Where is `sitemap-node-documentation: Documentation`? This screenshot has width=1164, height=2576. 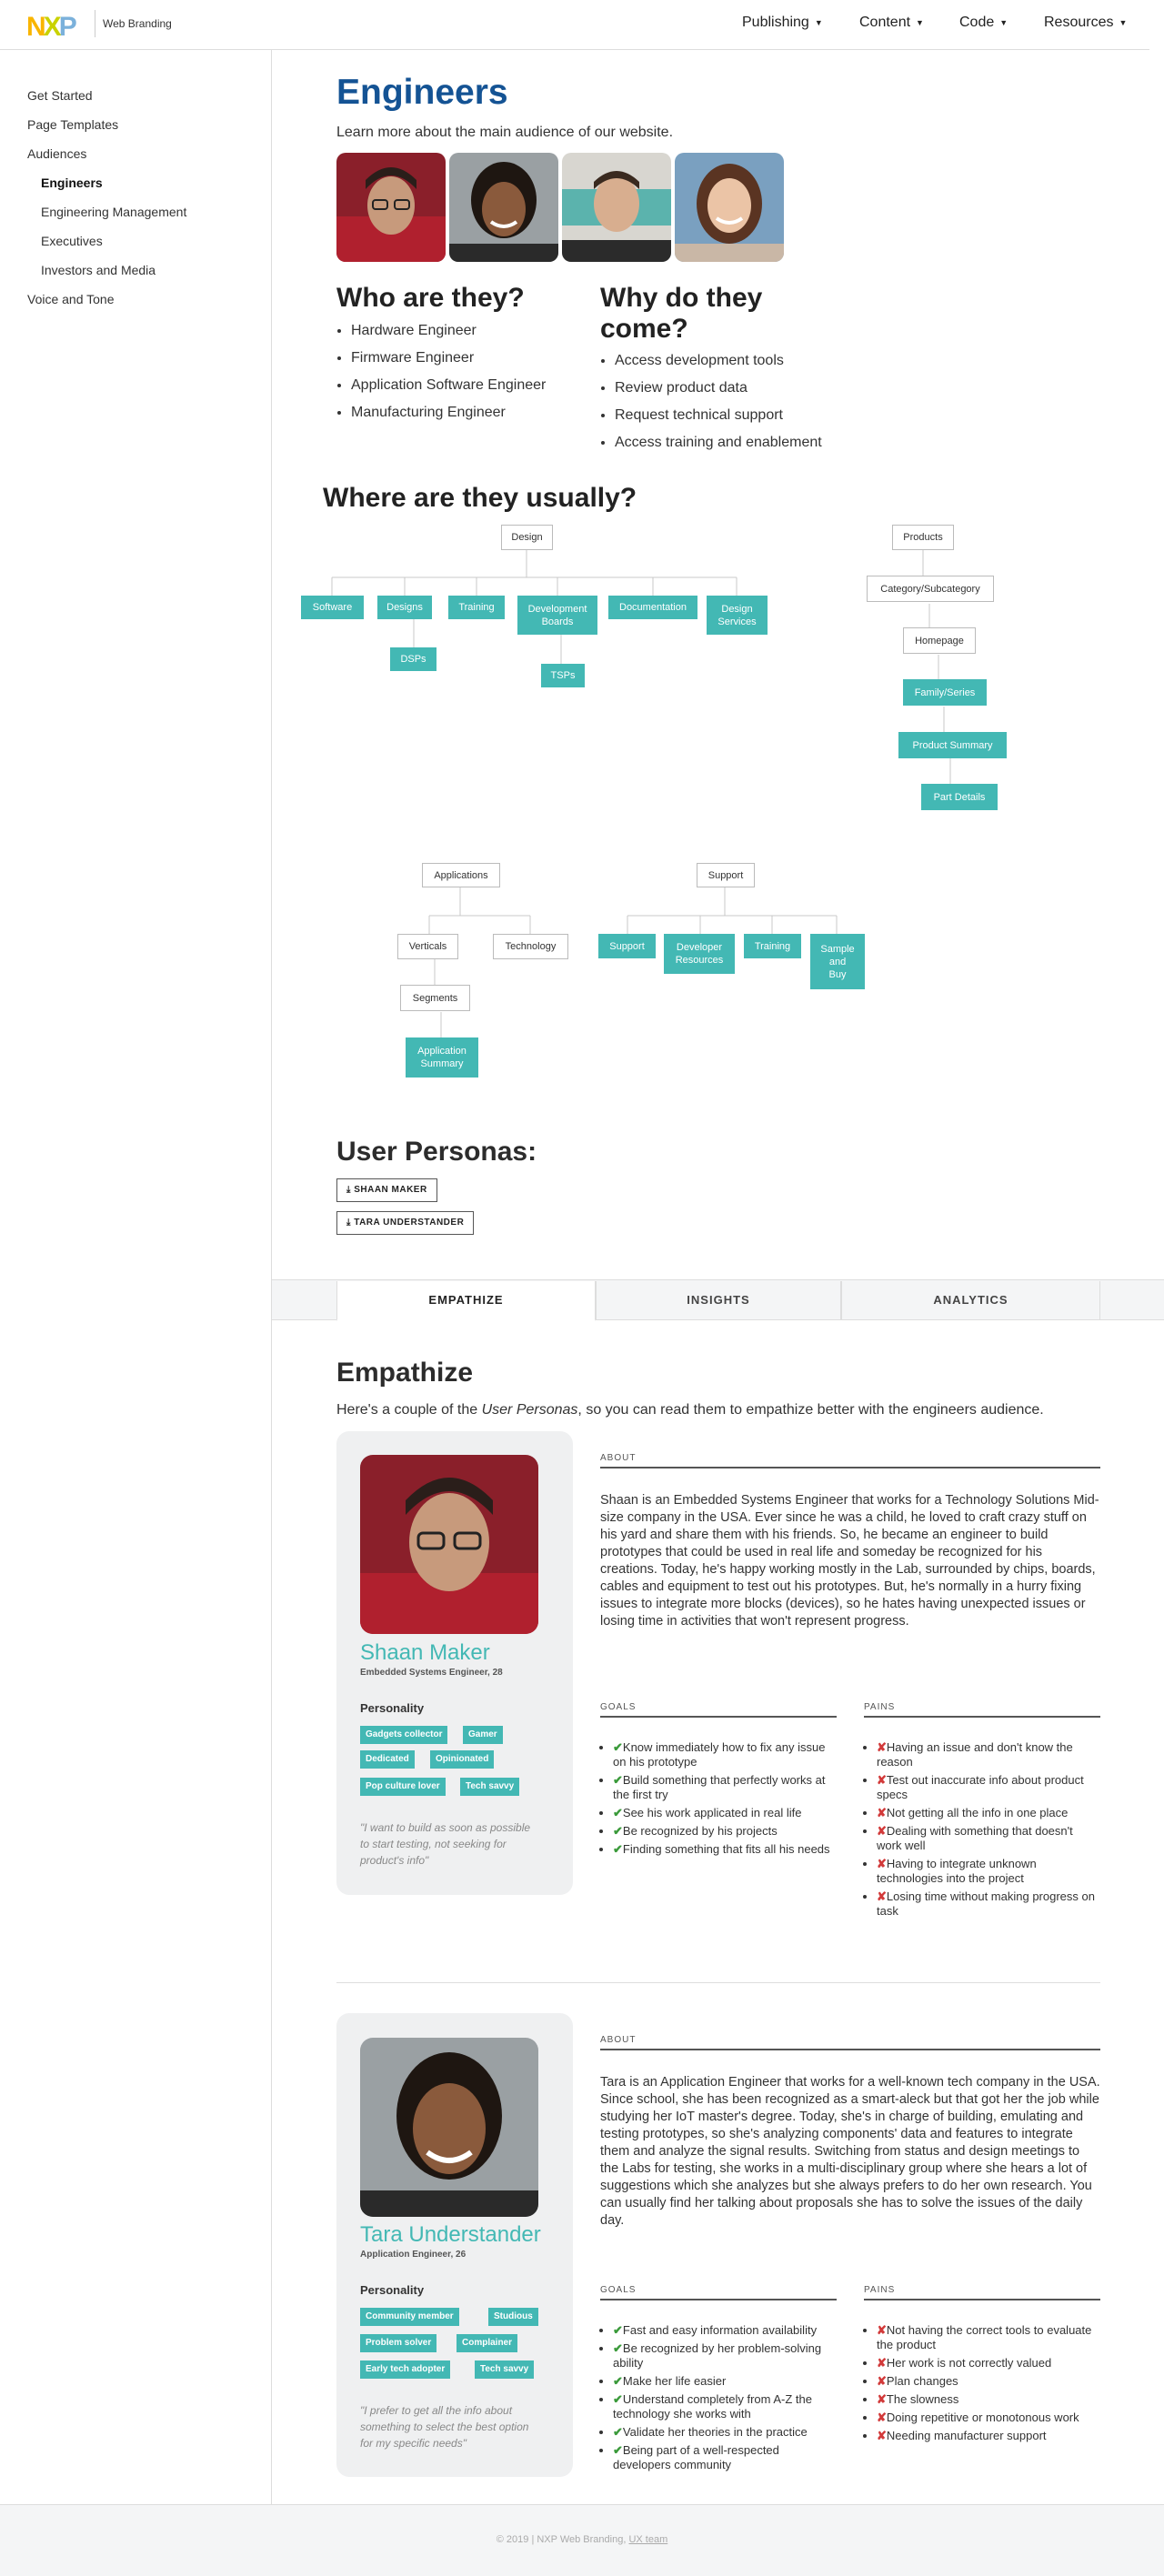 sitemap-node-documentation: Documentation is located at coordinates (653, 607).